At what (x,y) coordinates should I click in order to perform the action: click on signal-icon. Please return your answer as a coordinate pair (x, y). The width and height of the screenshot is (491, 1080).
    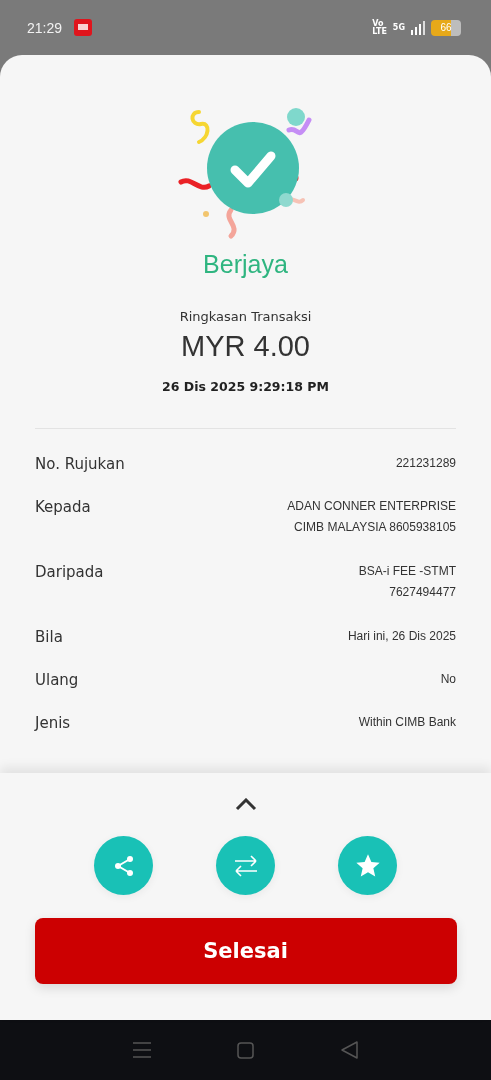
    Looking at the image, I should click on (418, 27).